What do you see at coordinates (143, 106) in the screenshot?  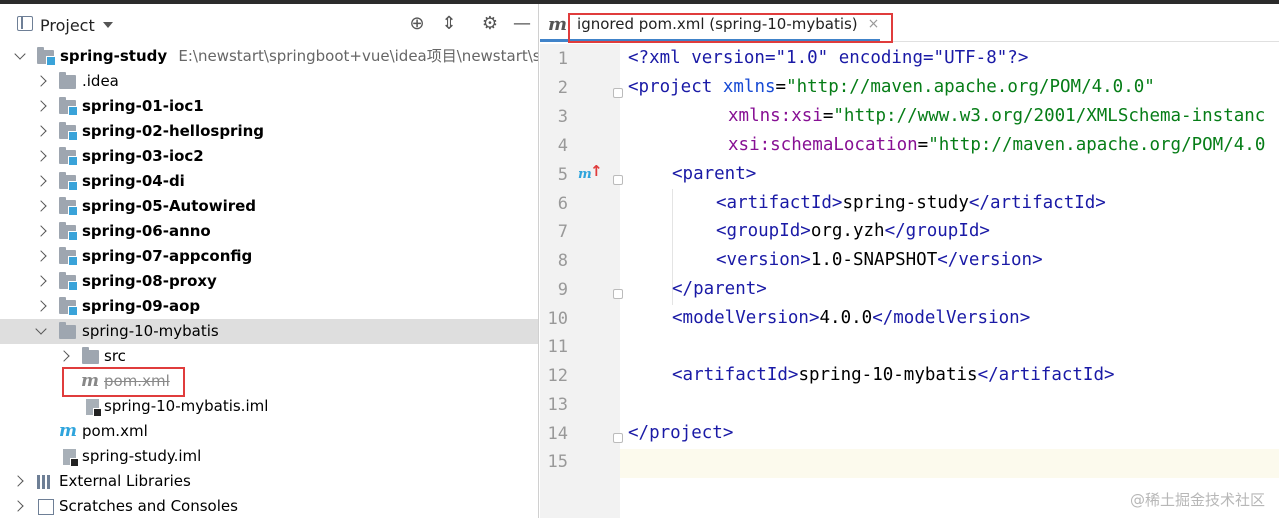 I see `module-label: spring-01-ioc1` at bounding box center [143, 106].